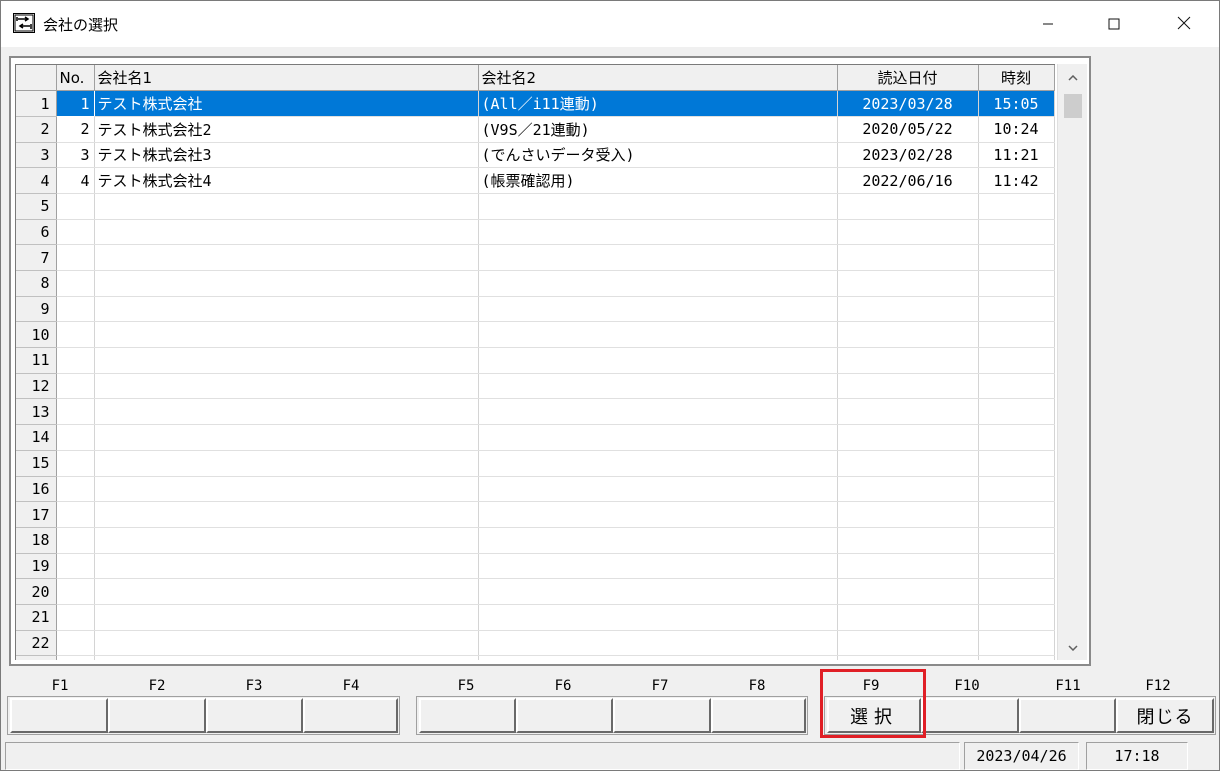 Image resolution: width=1220 pixels, height=771 pixels. What do you see at coordinates (36, 514) in the screenshot?
I see `row-number-cell: 17` at bounding box center [36, 514].